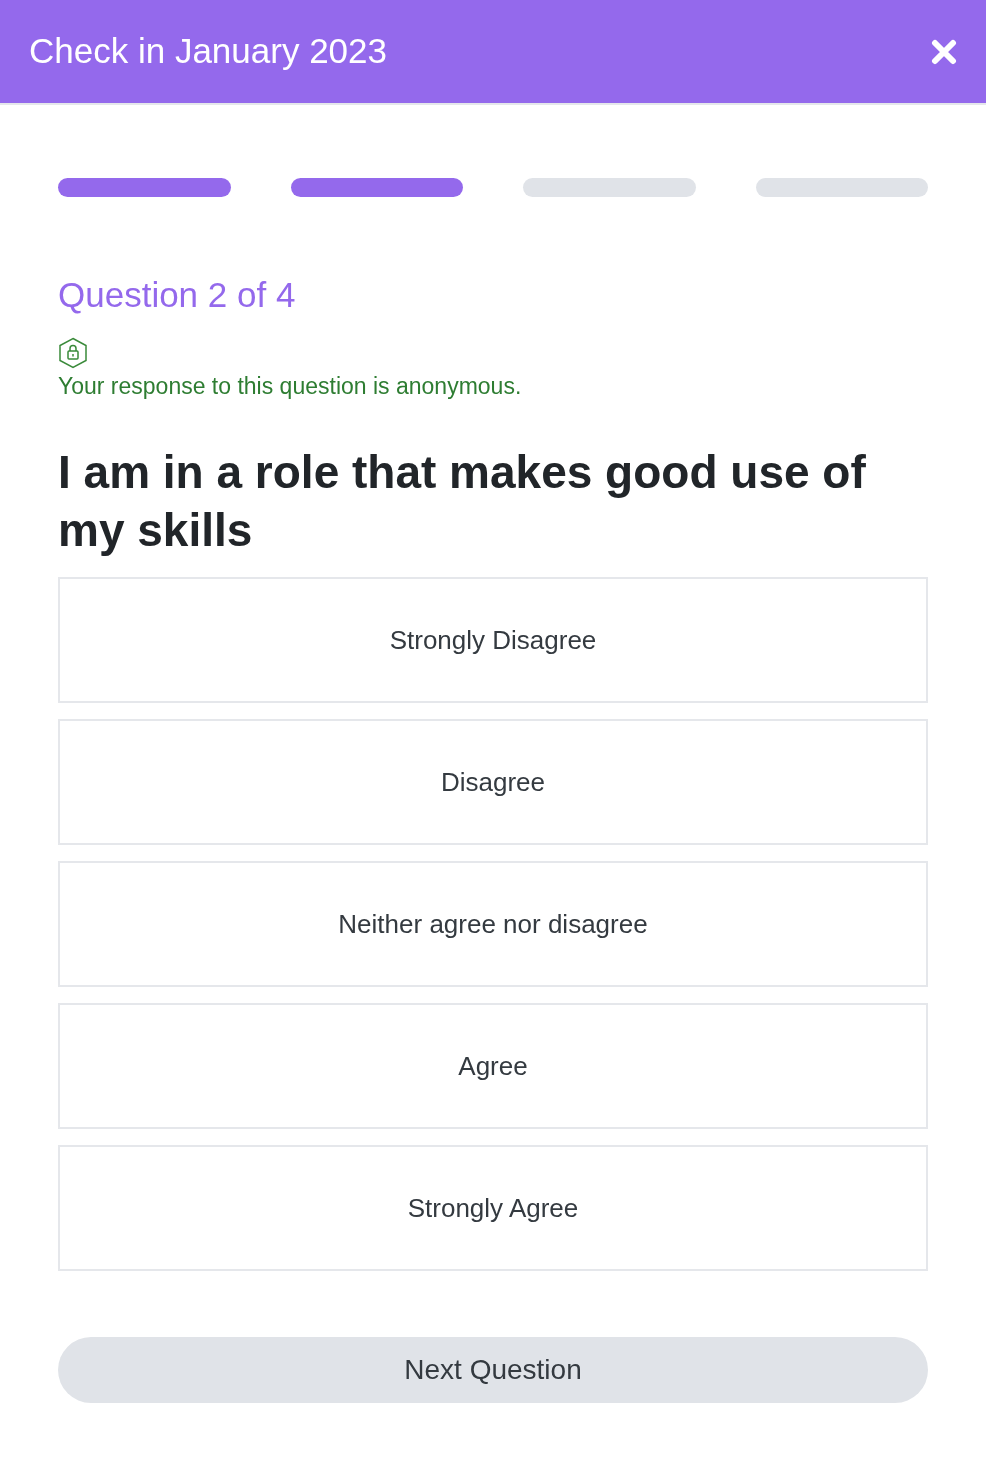  What do you see at coordinates (208, 51) in the screenshot?
I see `dialog-title: Check in January 2023` at bounding box center [208, 51].